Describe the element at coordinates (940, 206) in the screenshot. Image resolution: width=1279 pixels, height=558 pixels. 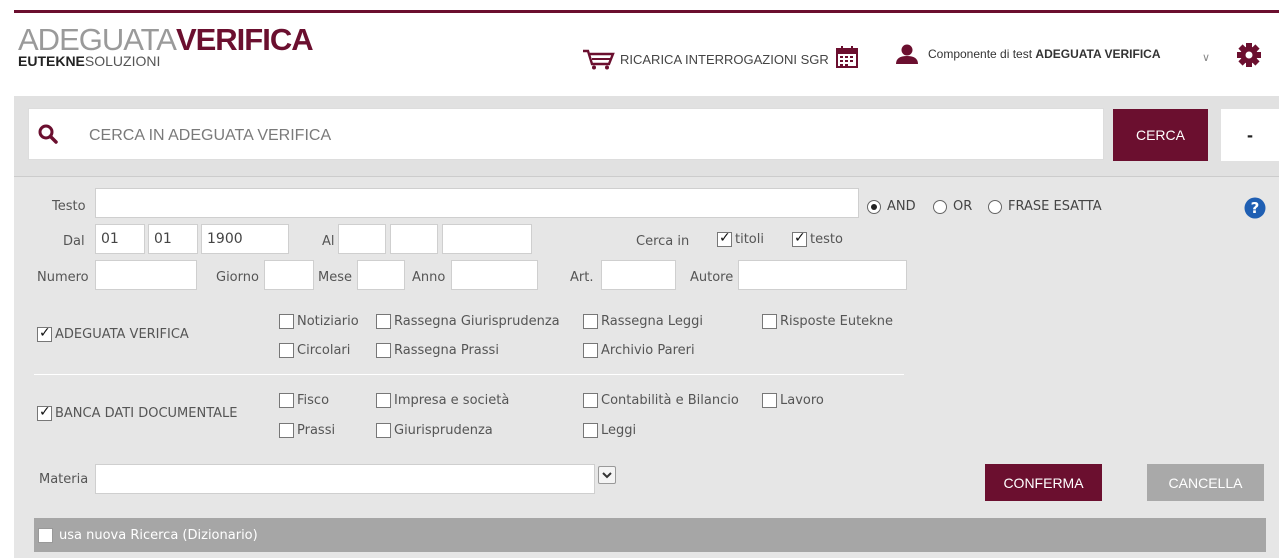
I see `radio-or` at that location.